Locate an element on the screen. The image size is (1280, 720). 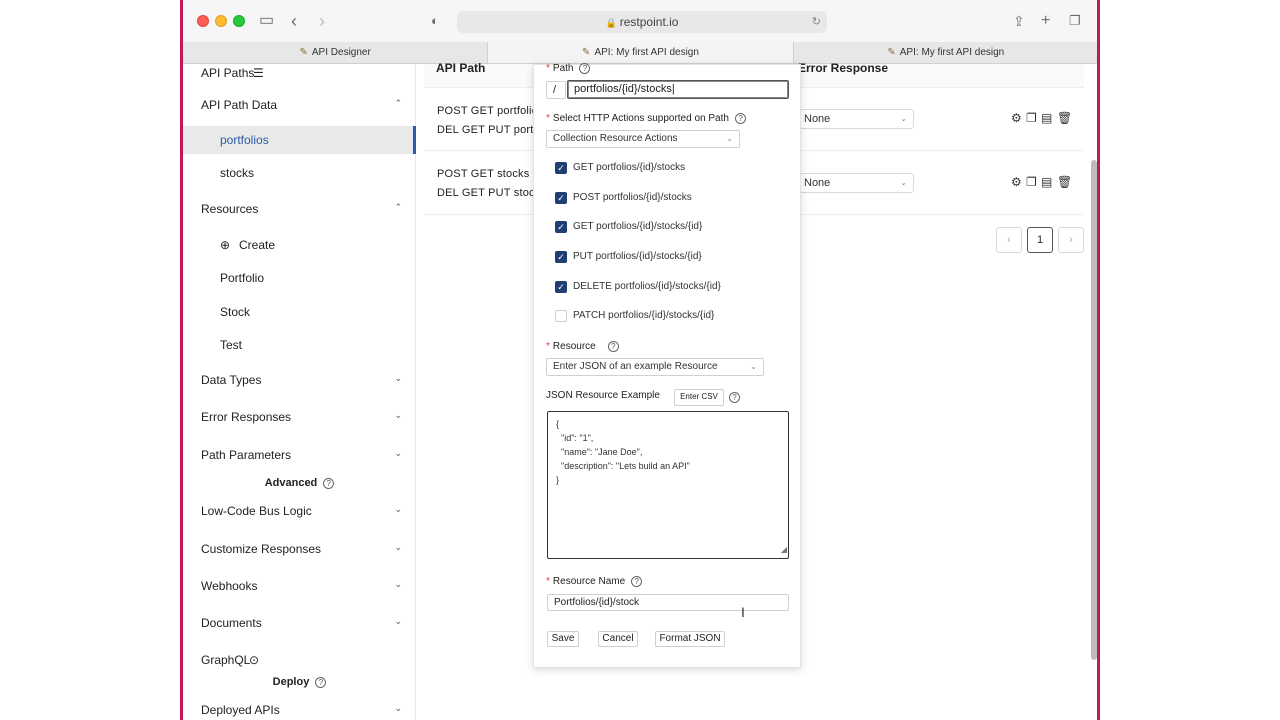
share-icon: ⇪ is located at coordinates (1019, 21).